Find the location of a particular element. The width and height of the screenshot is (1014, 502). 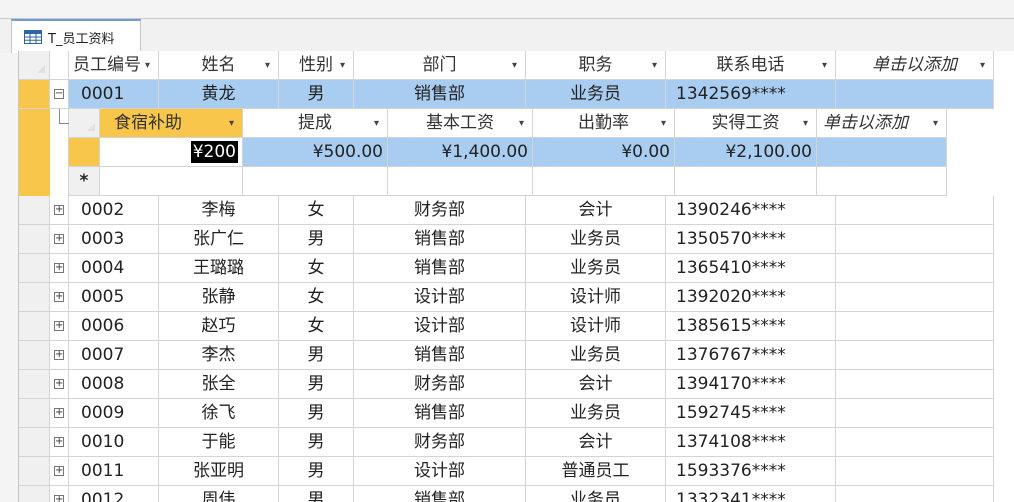

table-row: +0010 于能男财务部 会计 1374108**** is located at coordinates (506, 442).